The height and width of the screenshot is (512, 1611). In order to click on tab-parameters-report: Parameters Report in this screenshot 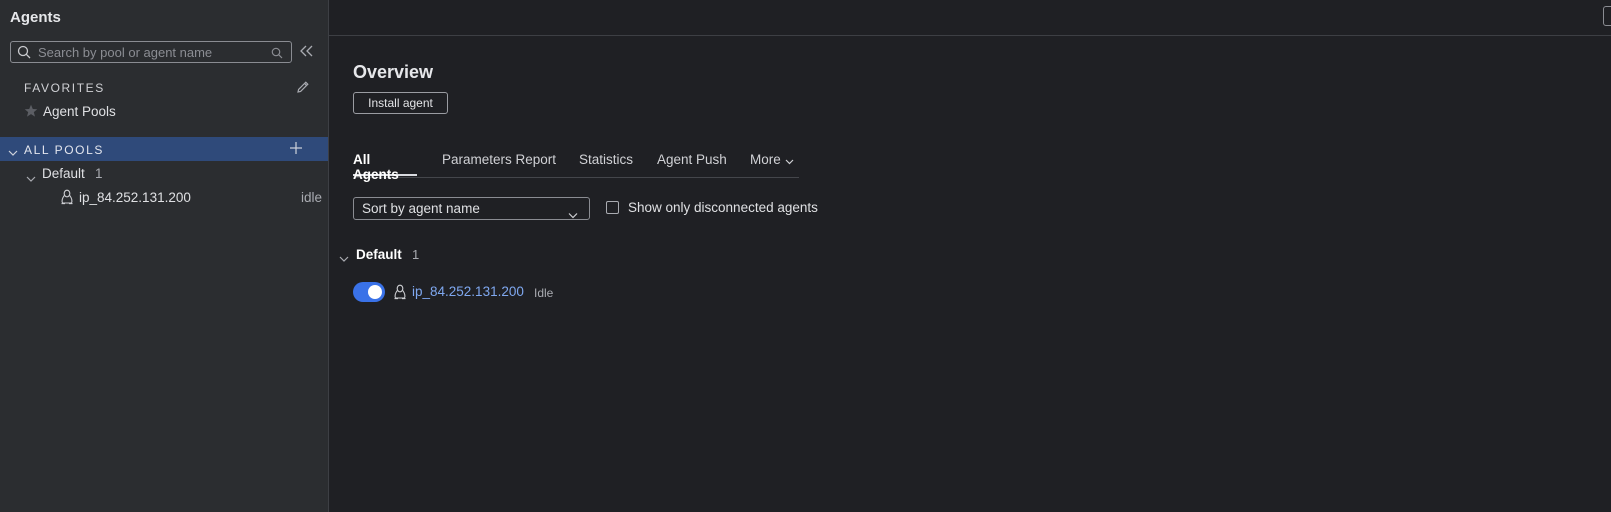, I will do `click(499, 164)`.